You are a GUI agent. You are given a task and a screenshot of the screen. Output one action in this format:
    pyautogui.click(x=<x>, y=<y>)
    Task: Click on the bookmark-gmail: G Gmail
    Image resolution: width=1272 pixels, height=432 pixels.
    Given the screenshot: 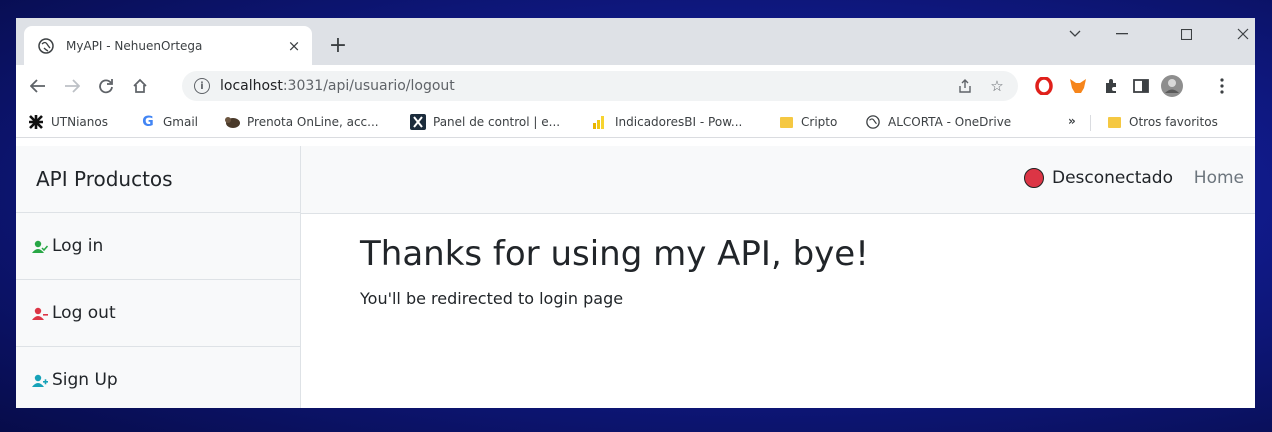 What is the action you would take?
    pyautogui.click(x=169, y=122)
    